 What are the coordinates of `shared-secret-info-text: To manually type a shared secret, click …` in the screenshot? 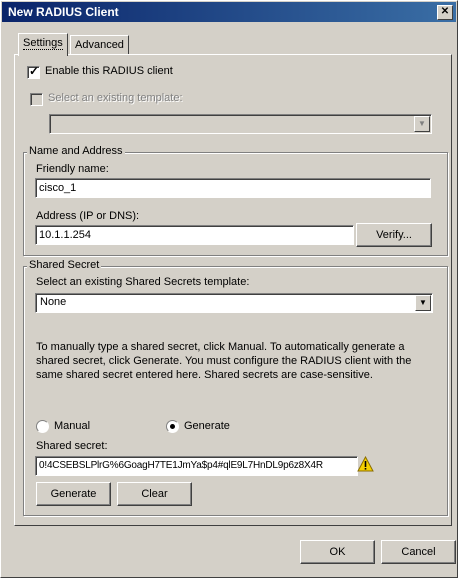 It's located at (224, 361).